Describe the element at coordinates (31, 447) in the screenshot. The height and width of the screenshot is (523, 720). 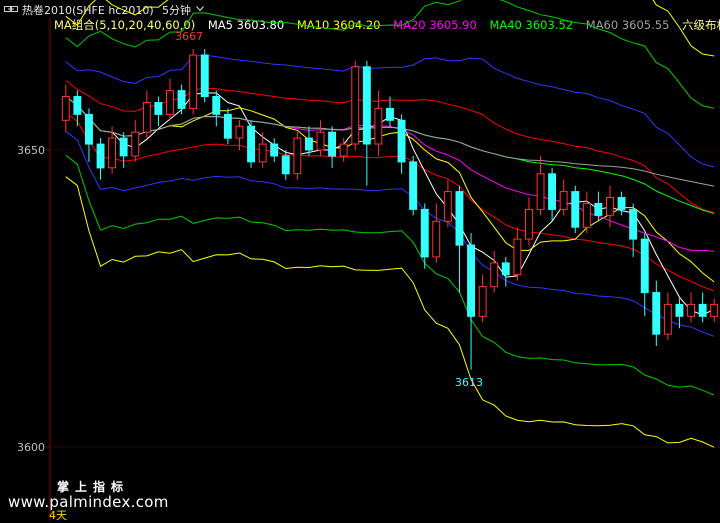
I see `y-tick-label: 3600` at that location.